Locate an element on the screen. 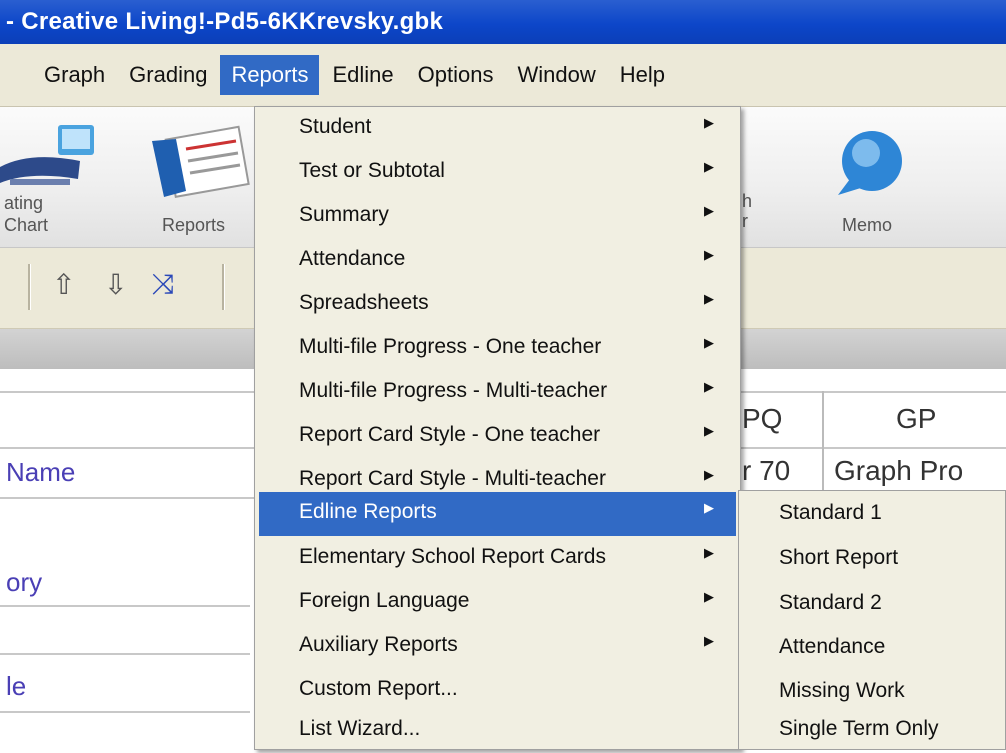 The width and height of the screenshot is (1006, 753). partial-toolbar-label-2: r is located at coordinates (745, 221).